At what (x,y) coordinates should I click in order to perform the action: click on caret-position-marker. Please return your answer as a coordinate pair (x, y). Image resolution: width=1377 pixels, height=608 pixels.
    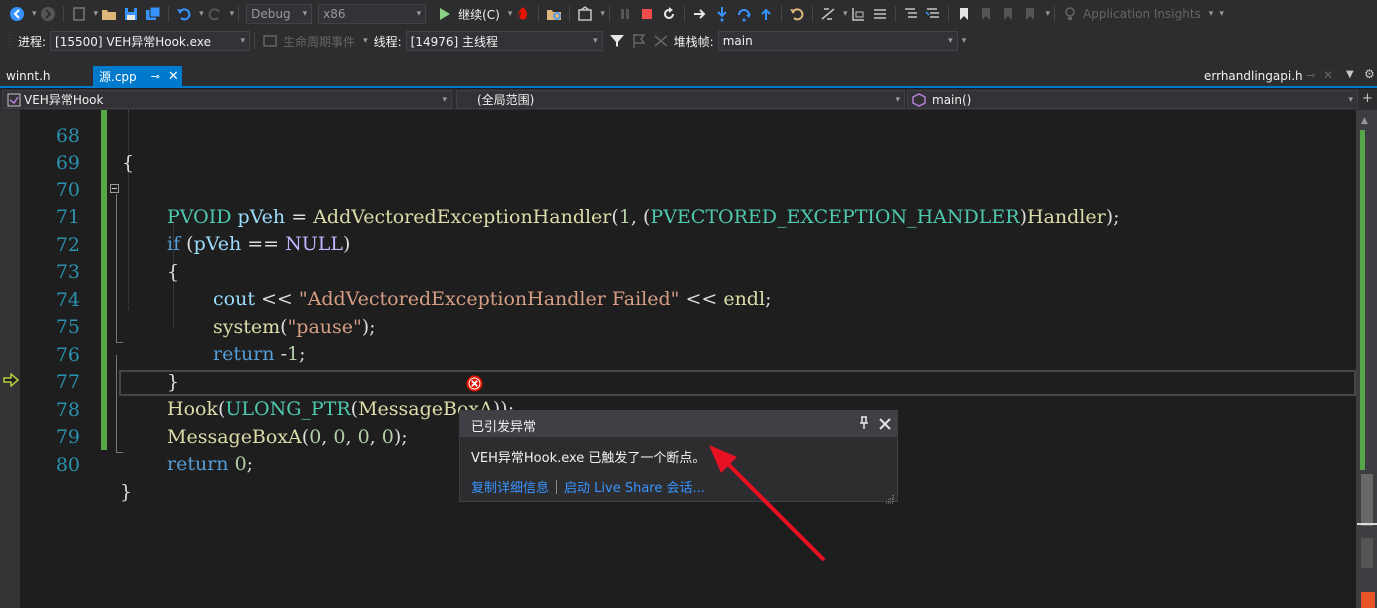
    Looking at the image, I should click on (1367, 524).